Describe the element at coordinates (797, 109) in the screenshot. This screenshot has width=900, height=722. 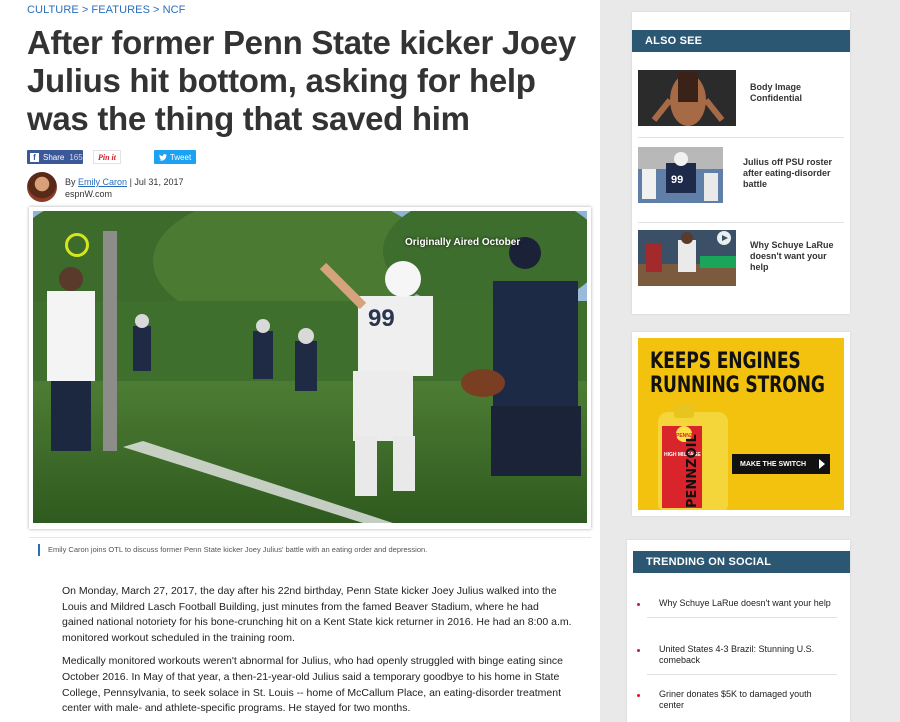
I see `also-see-title: Body Image Confidential` at that location.